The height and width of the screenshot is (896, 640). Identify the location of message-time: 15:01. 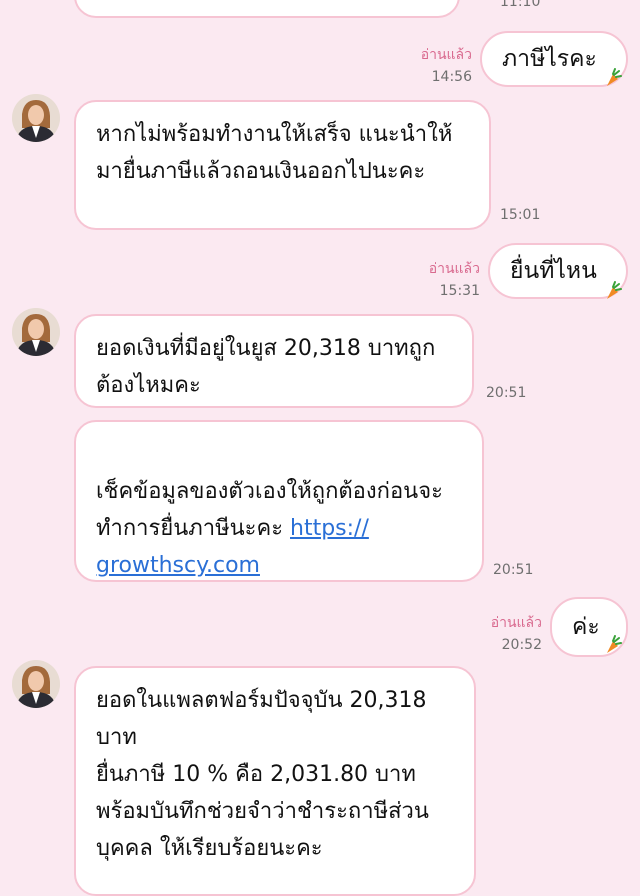
(520, 215).